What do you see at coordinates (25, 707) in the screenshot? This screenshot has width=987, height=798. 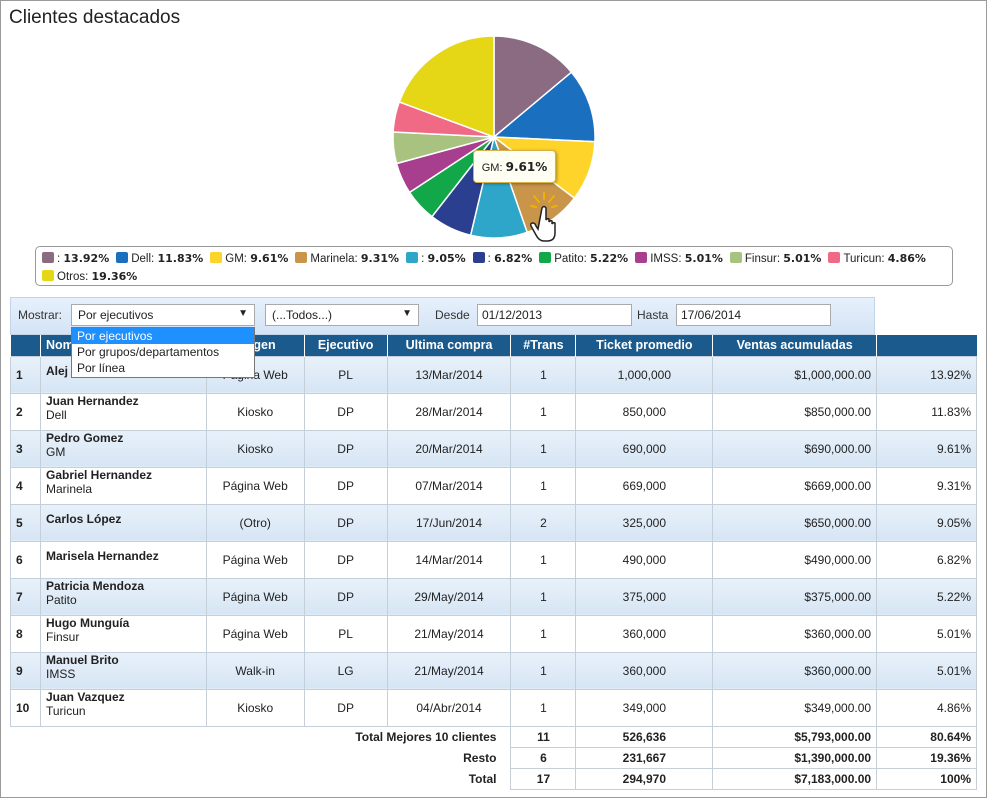 I see `row-number: 10` at bounding box center [25, 707].